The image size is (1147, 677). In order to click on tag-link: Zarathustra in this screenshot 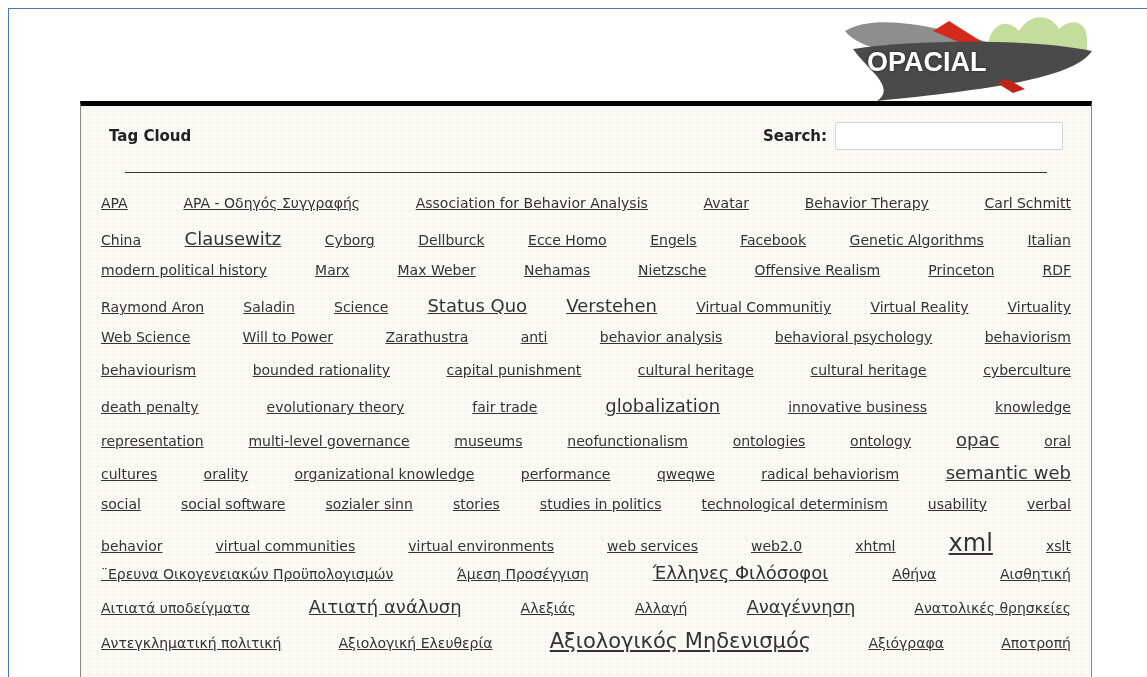, I will do `click(427, 337)`.